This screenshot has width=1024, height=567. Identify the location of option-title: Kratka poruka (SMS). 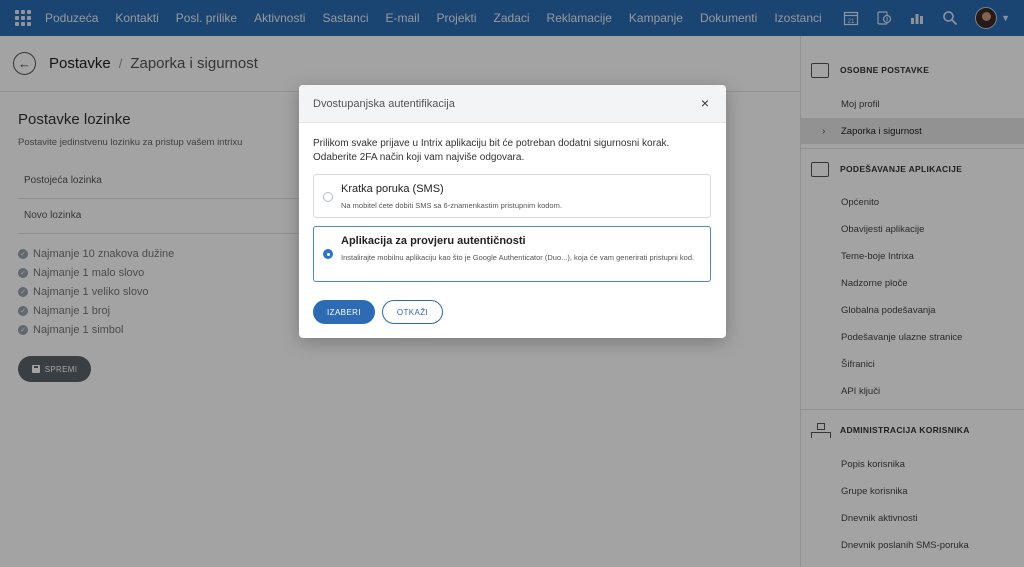
(392, 189).